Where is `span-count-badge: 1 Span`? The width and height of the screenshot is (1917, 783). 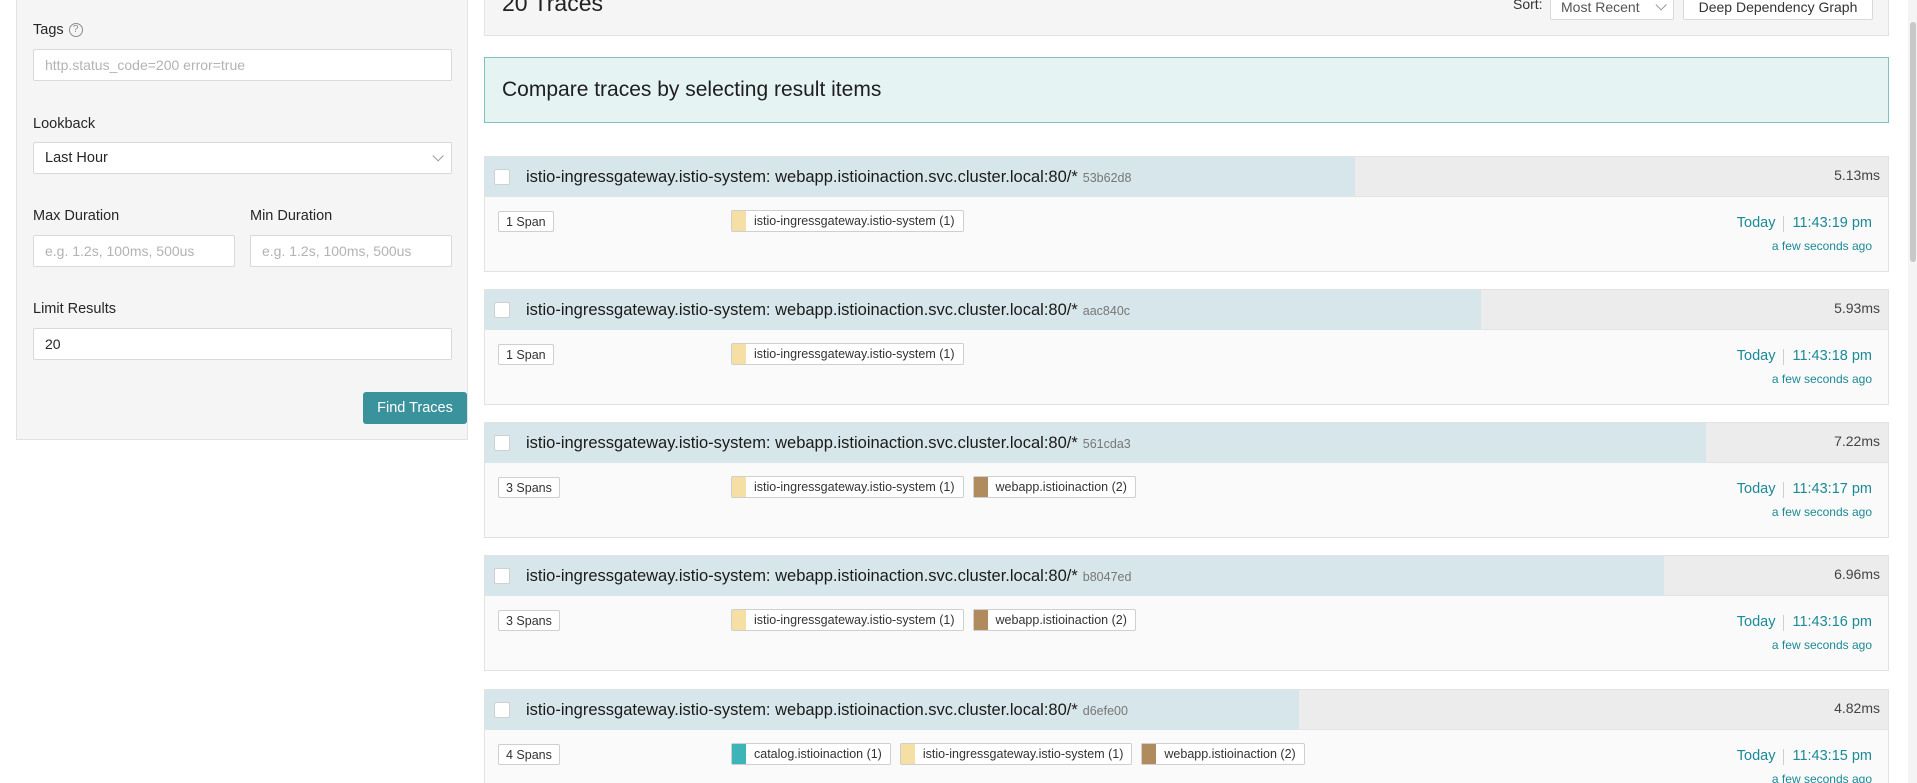 span-count-badge: 1 Span is located at coordinates (526, 221).